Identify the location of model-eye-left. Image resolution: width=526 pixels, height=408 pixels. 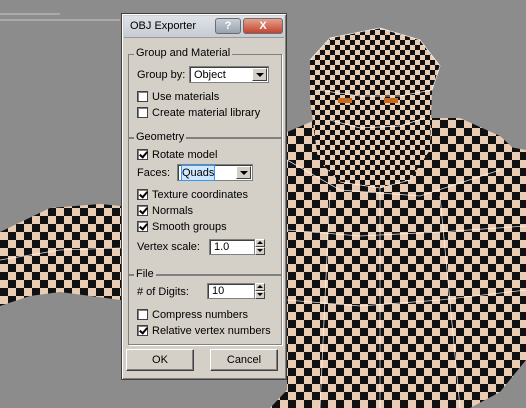
(345, 100).